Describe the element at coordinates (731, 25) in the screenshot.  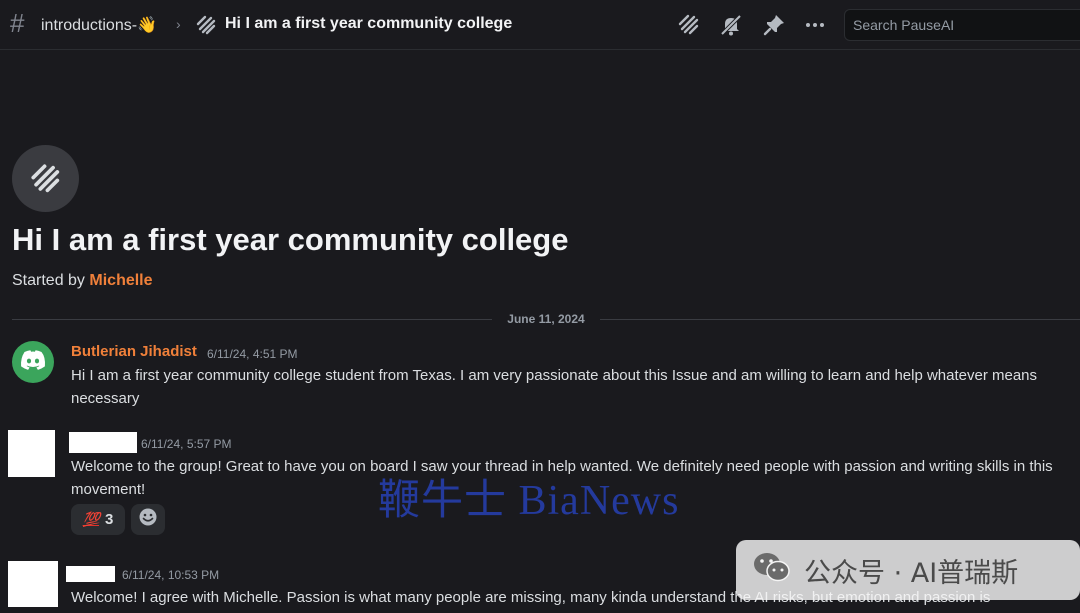
I see `mute-bell-icon` at that location.